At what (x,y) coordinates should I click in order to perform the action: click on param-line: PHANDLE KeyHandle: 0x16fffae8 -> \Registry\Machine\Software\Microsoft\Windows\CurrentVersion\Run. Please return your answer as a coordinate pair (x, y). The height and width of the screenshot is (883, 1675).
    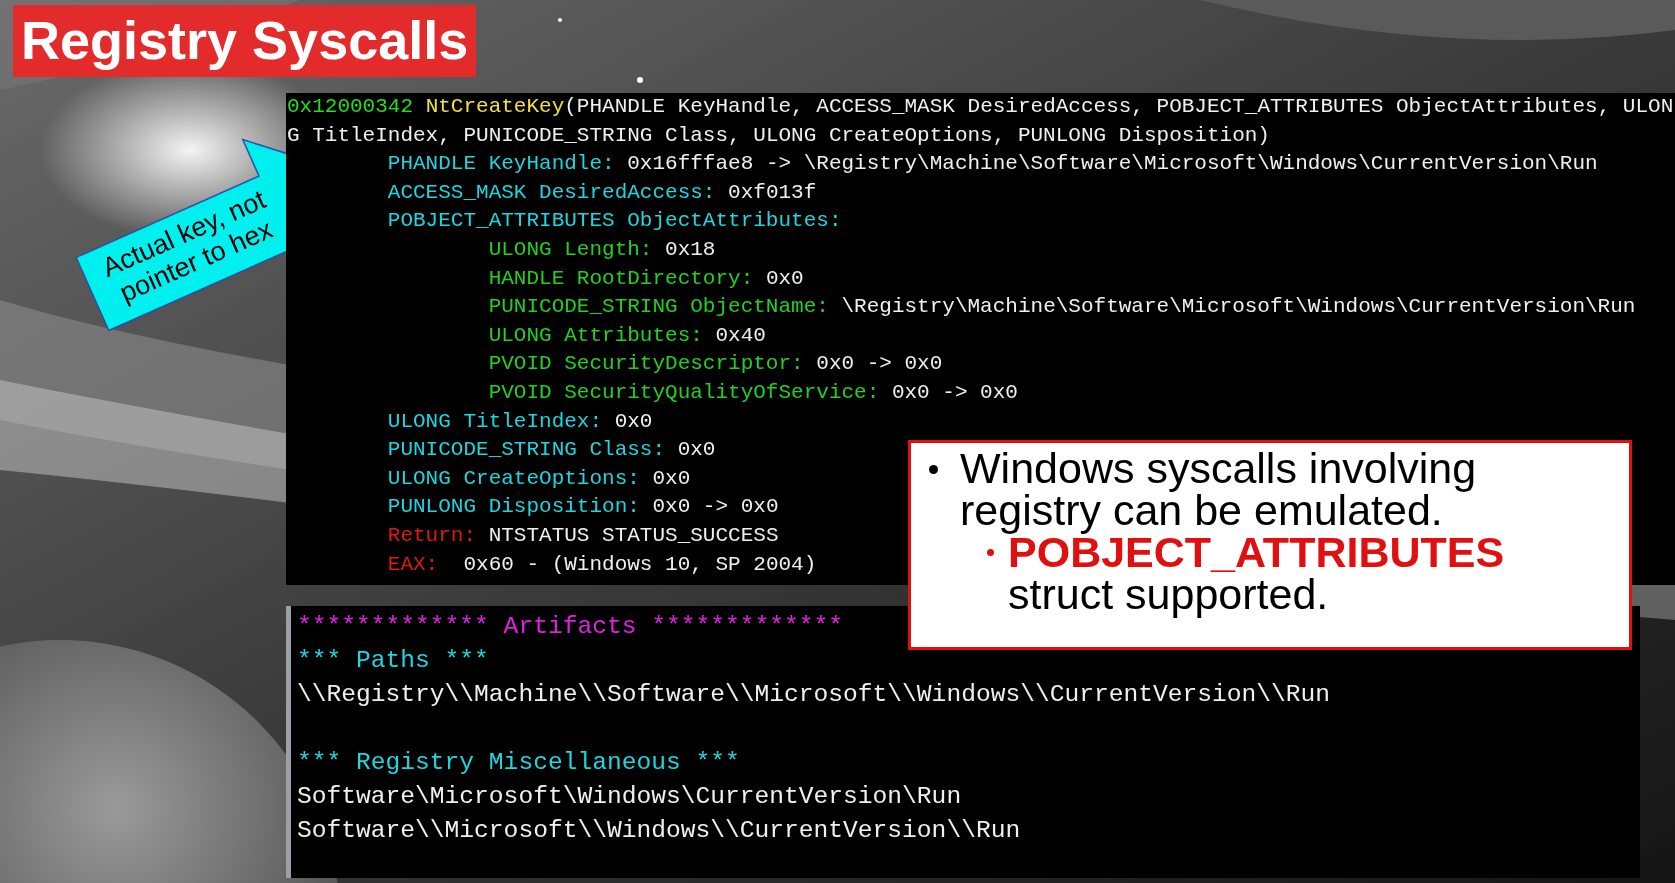
    Looking at the image, I should click on (992, 164).